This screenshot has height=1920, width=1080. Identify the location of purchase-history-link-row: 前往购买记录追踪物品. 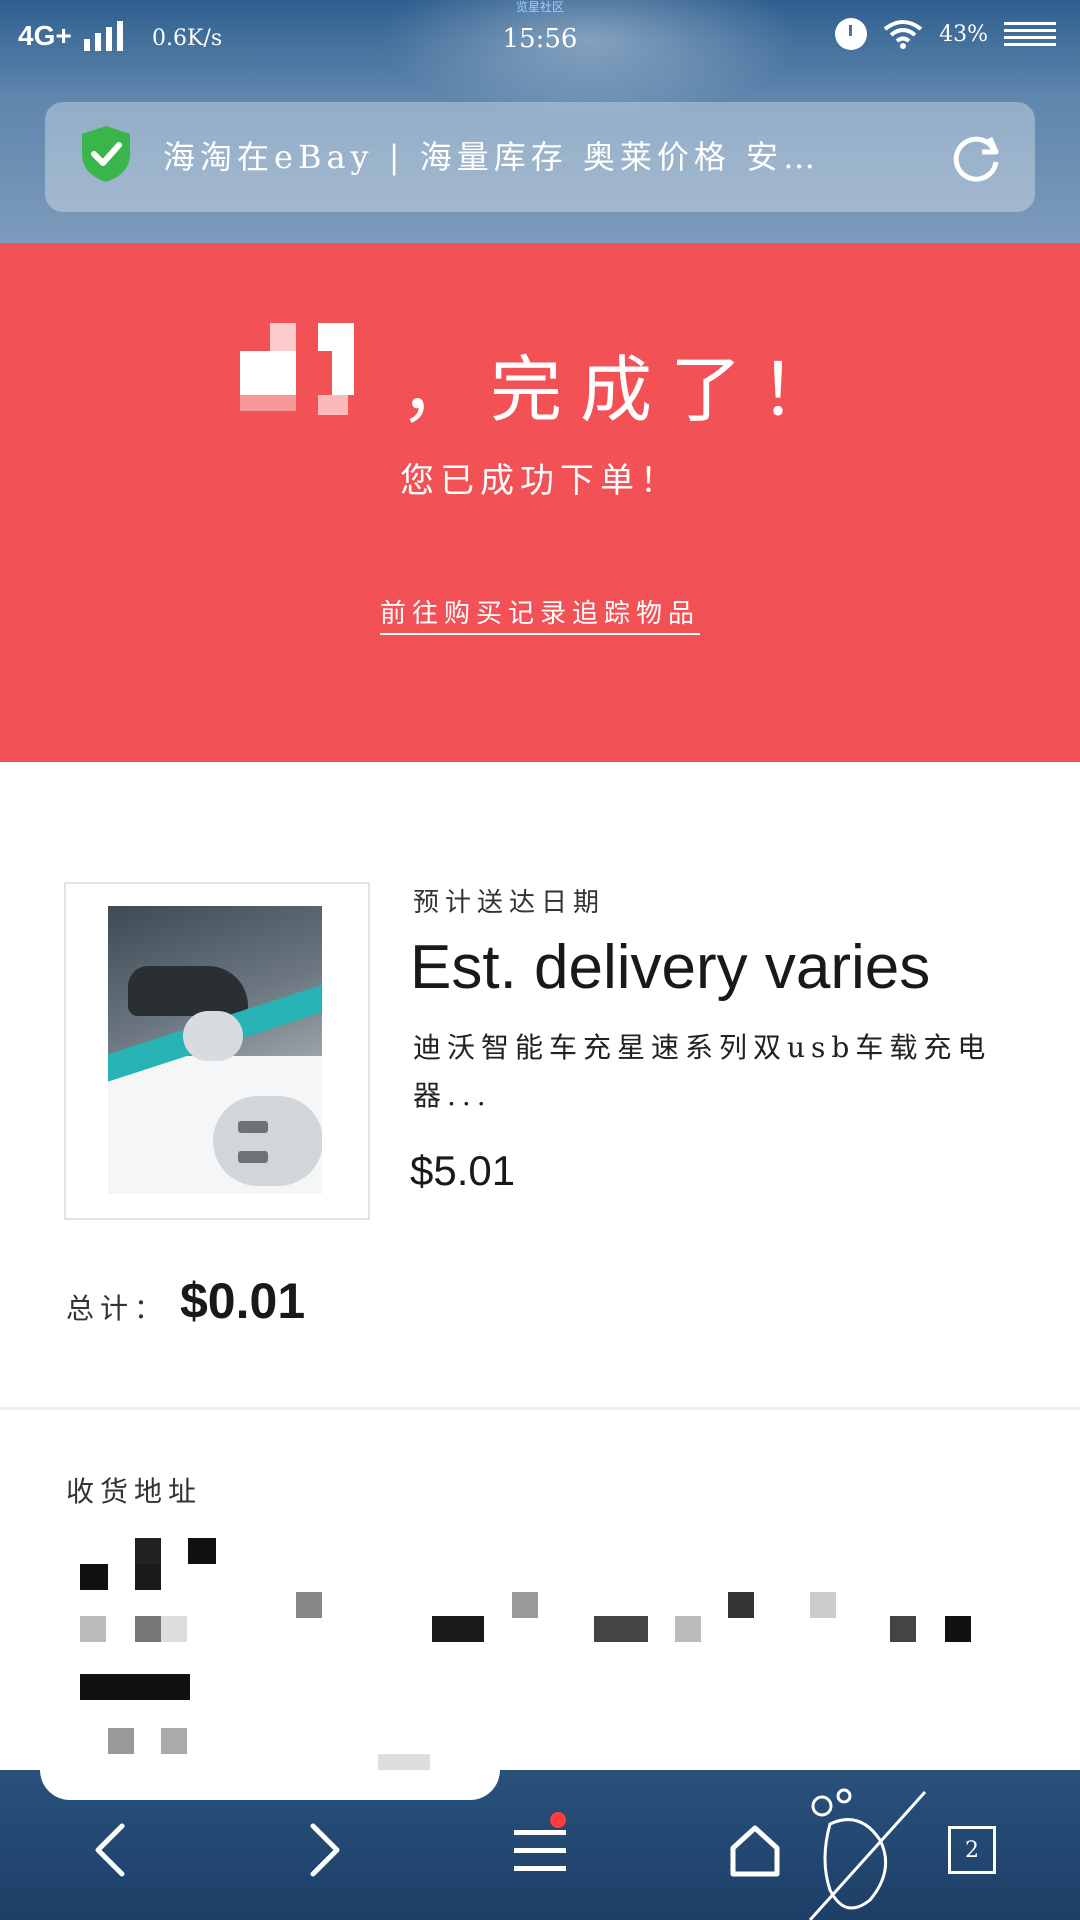
(540, 614).